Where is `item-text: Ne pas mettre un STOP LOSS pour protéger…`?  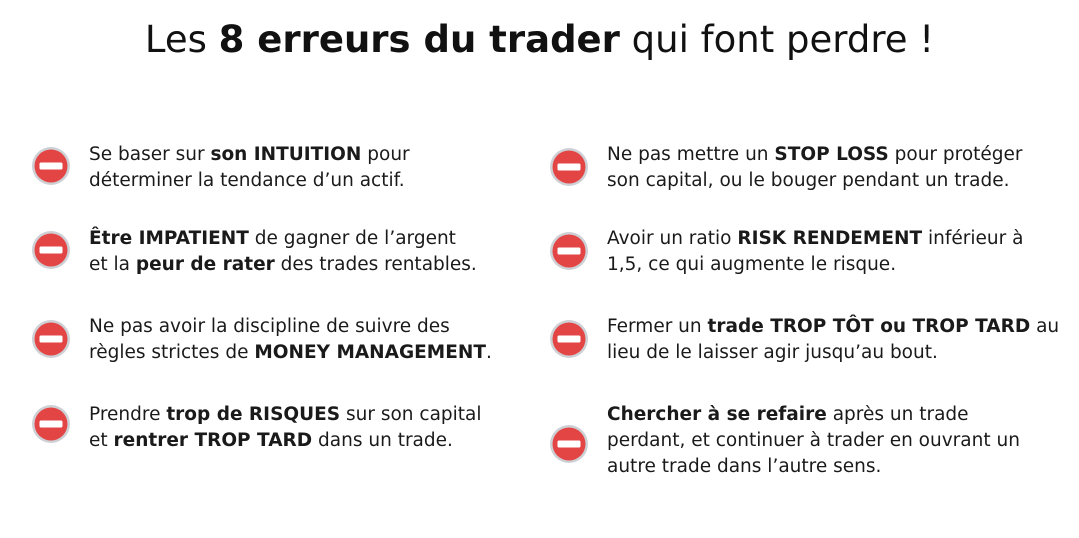 item-text: Ne pas mettre un STOP LOSS pour protéger… is located at coordinates (815, 168).